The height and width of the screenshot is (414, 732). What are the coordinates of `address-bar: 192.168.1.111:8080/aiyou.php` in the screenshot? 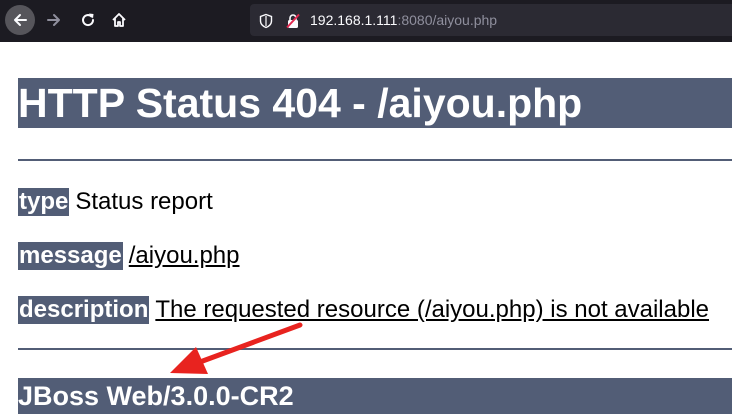 It's located at (491, 20).